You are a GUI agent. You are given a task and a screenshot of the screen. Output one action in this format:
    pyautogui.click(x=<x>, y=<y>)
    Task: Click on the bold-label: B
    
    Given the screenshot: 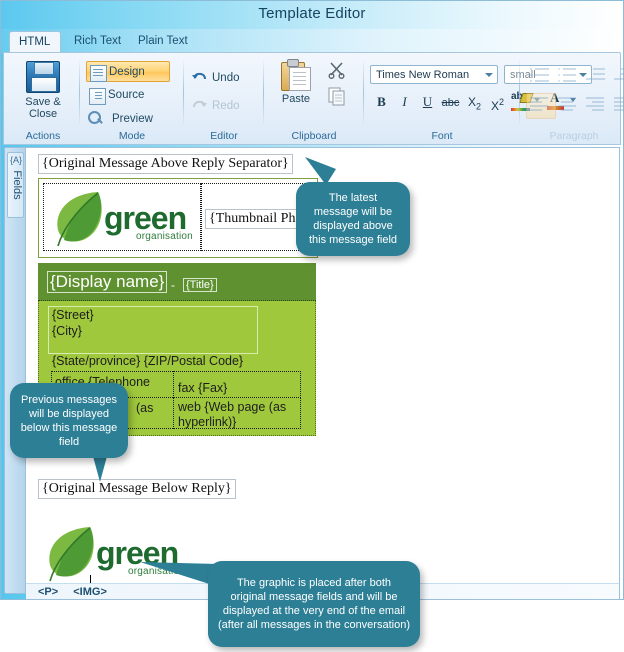 What is the action you would take?
    pyautogui.click(x=381, y=101)
    